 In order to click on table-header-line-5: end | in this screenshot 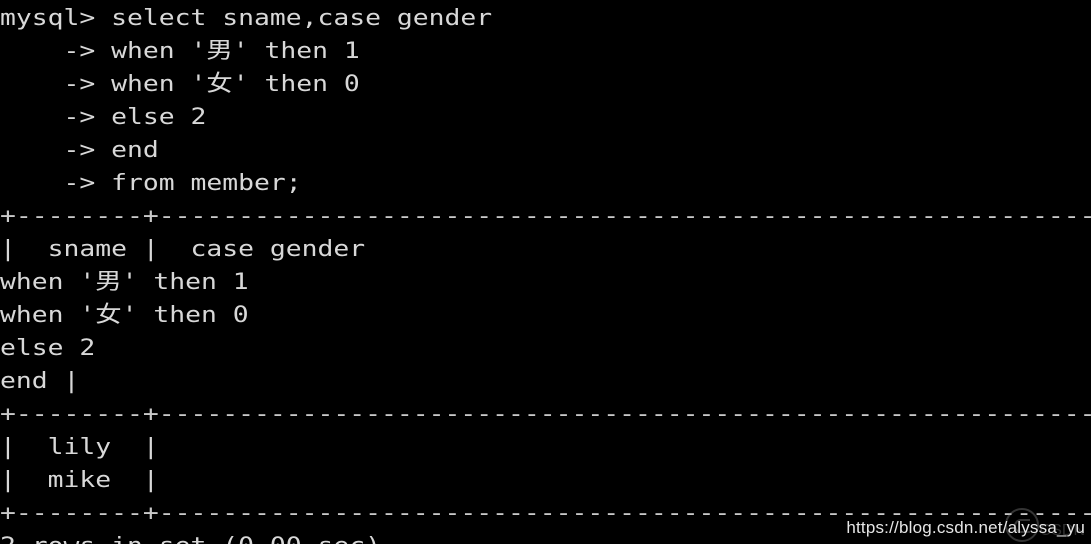, I will do `click(40, 381)`.